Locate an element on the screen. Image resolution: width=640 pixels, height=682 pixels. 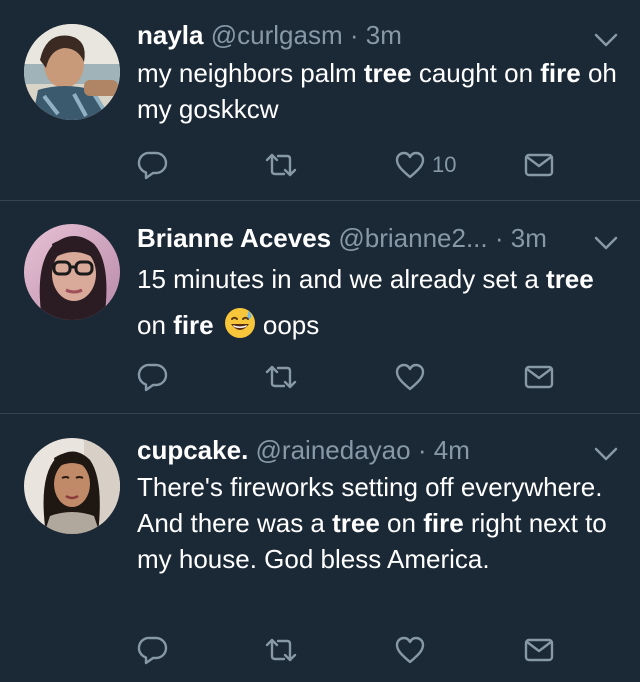
like-button: 10 is located at coordinates (425, 165).